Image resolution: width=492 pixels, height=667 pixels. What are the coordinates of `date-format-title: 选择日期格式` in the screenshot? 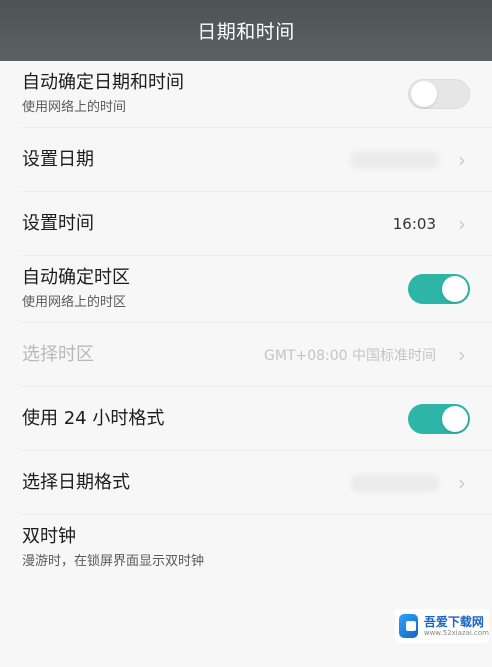 It's located at (76, 482).